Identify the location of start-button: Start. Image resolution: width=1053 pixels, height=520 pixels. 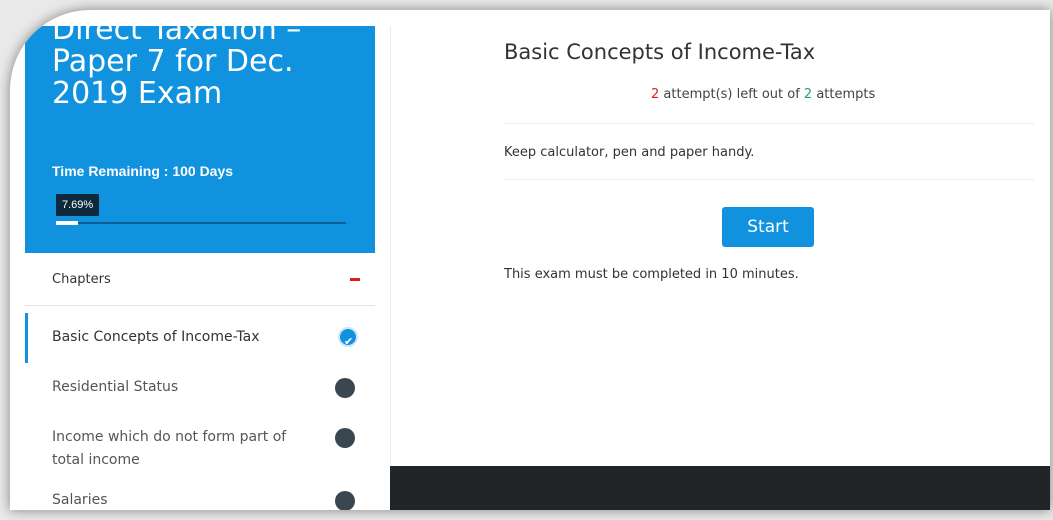
(768, 227).